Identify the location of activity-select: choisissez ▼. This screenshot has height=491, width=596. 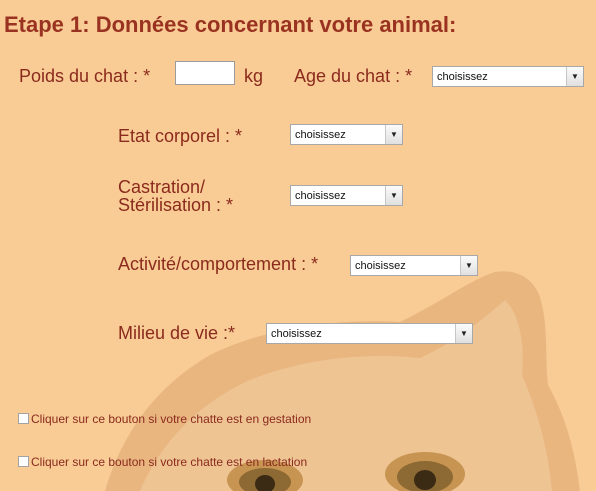
(414, 265).